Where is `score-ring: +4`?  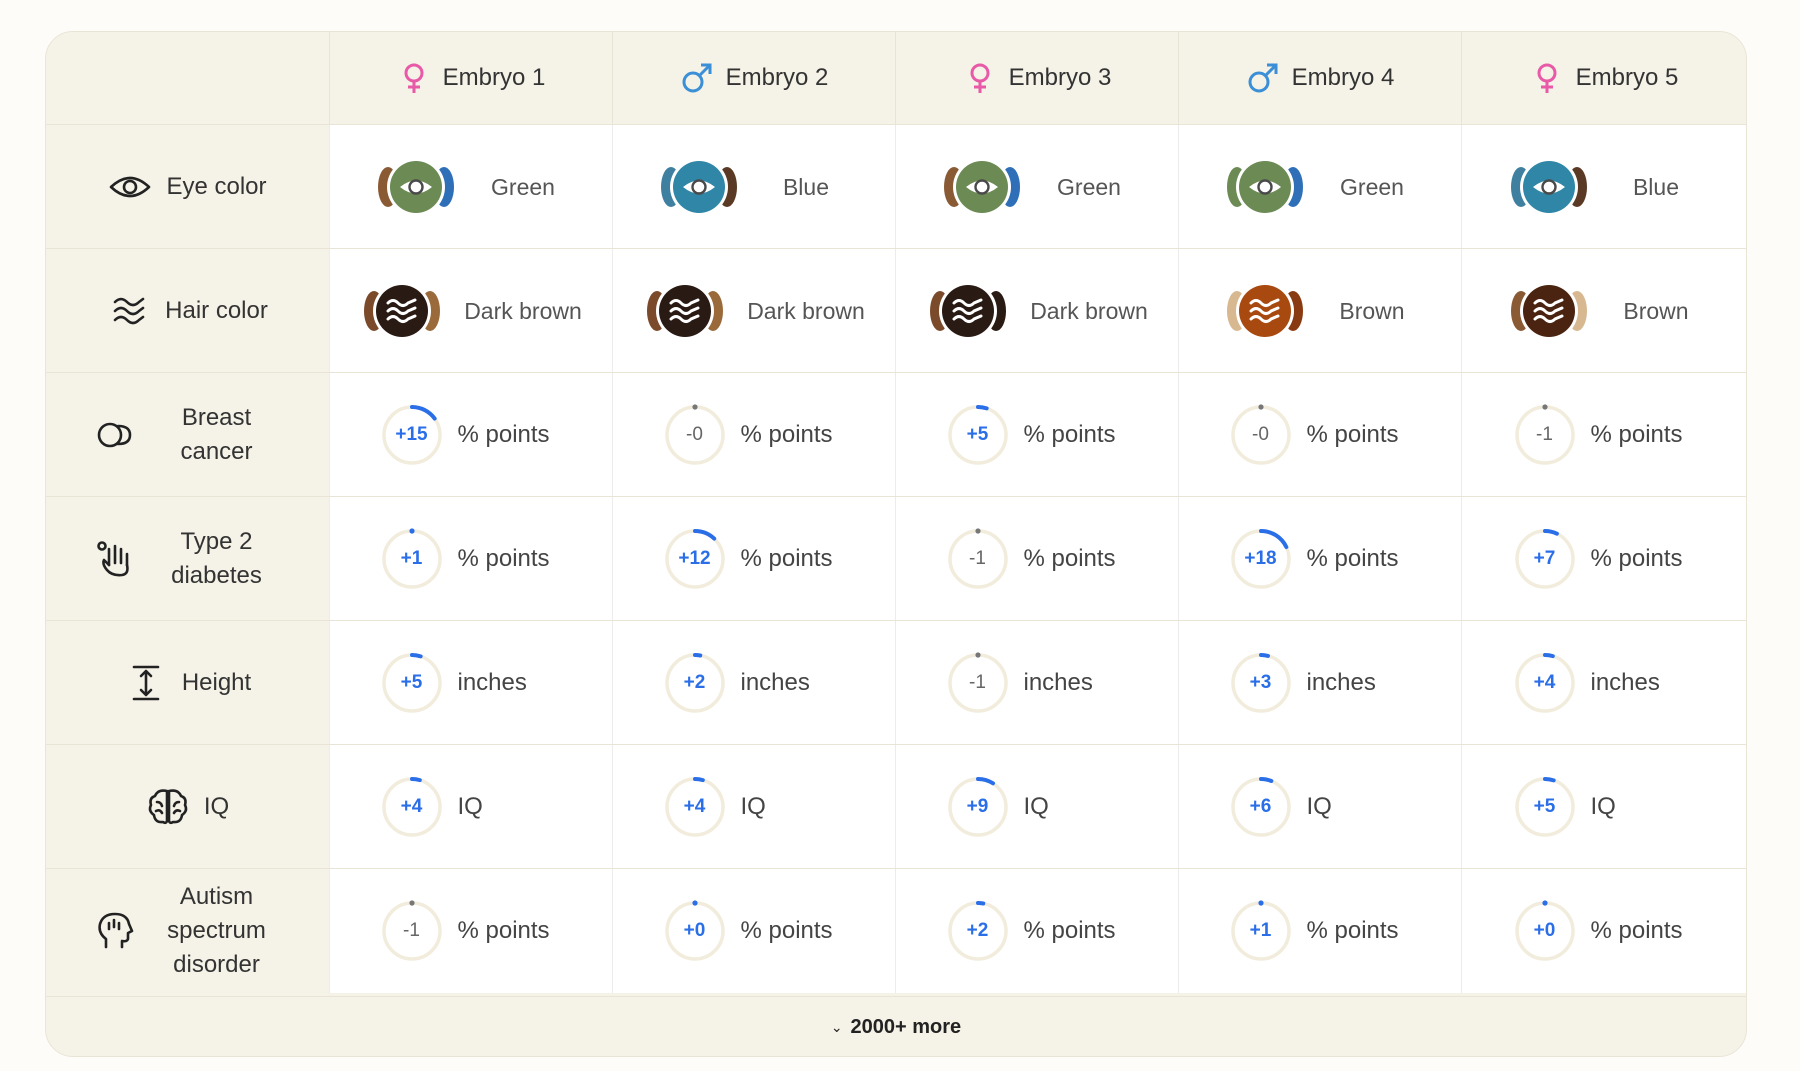
score-ring: +4 is located at coordinates (1545, 683).